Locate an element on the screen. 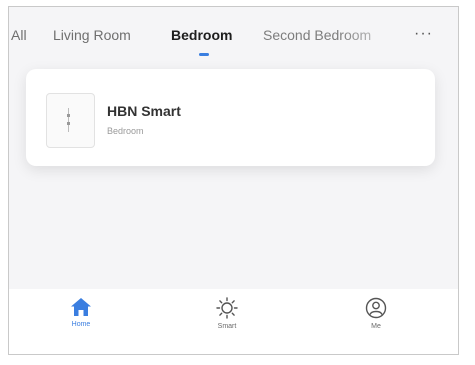  home-icon is located at coordinates (81, 307).